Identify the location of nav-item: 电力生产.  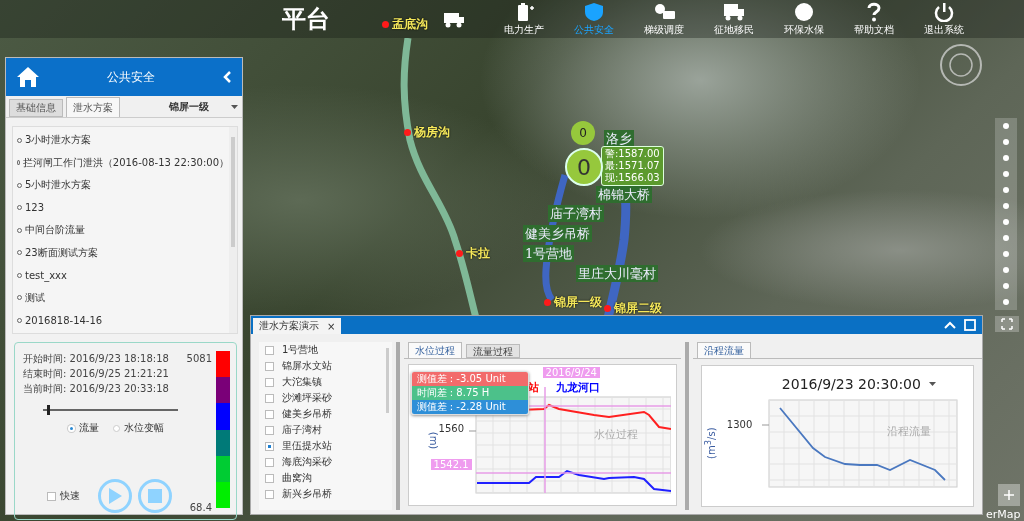
(524, 19).